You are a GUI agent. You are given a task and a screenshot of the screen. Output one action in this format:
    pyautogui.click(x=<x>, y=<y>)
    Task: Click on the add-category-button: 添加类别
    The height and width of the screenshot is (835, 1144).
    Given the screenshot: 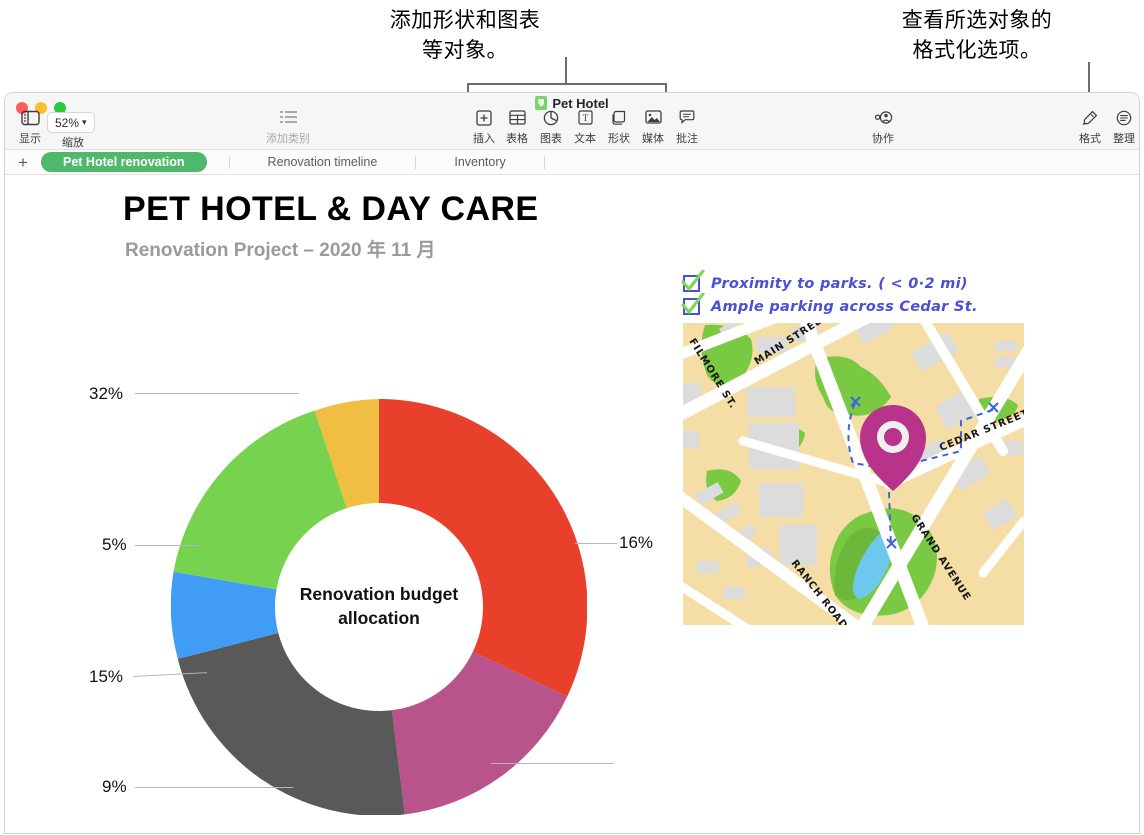 What is the action you would take?
    pyautogui.click(x=288, y=128)
    